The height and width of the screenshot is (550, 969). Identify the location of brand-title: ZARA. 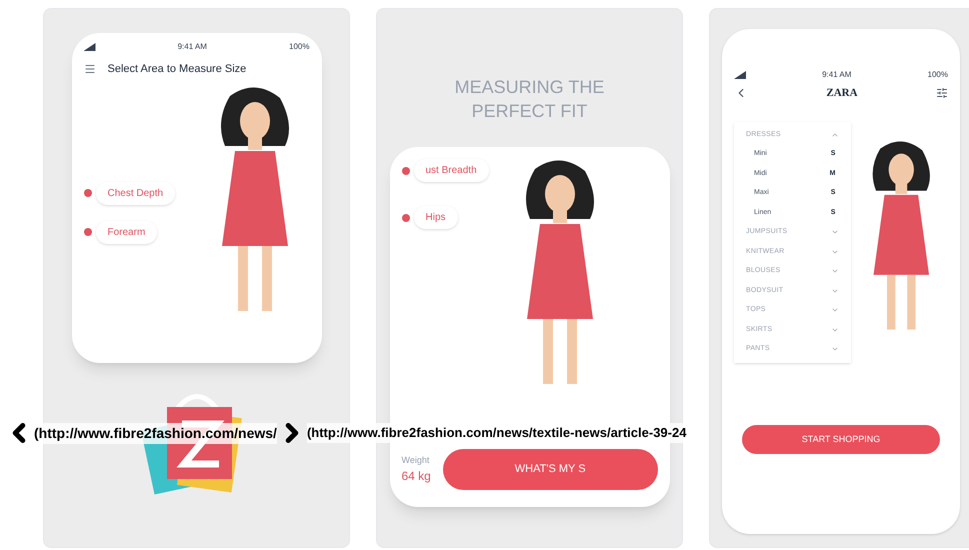
(842, 93).